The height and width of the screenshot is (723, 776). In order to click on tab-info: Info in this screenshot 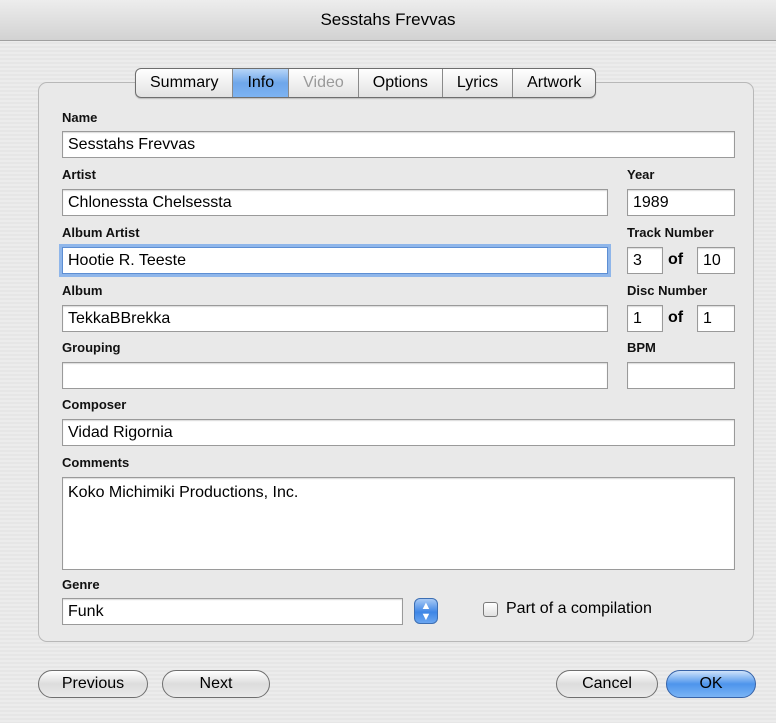, I will do `click(261, 83)`.